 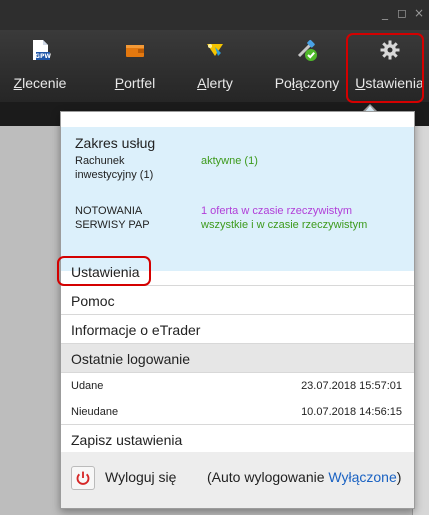 What do you see at coordinates (237, 300) in the screenshot?
I see `menu-item-help: Pomoc` at bounding box center [237, 300].